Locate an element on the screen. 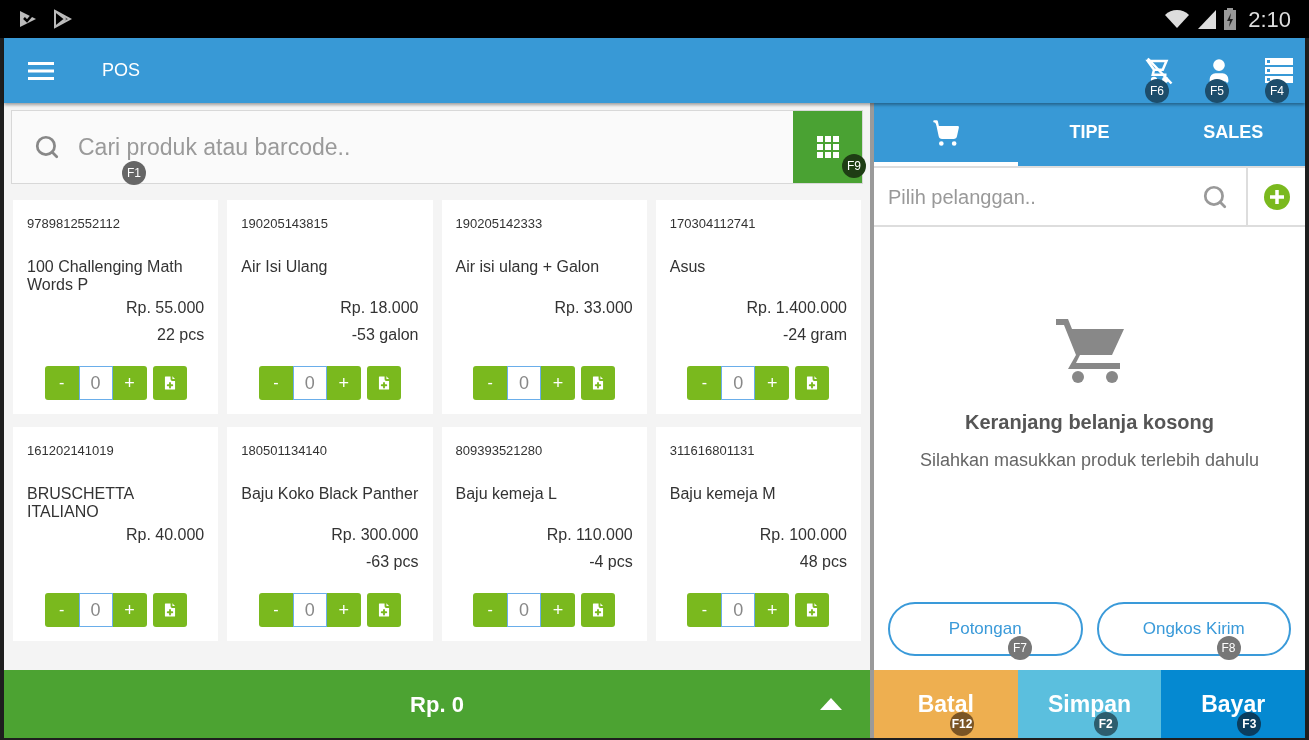 The image size is (1309, 740). total-amount: Rp. 0 is located at coordinates (437, 704).